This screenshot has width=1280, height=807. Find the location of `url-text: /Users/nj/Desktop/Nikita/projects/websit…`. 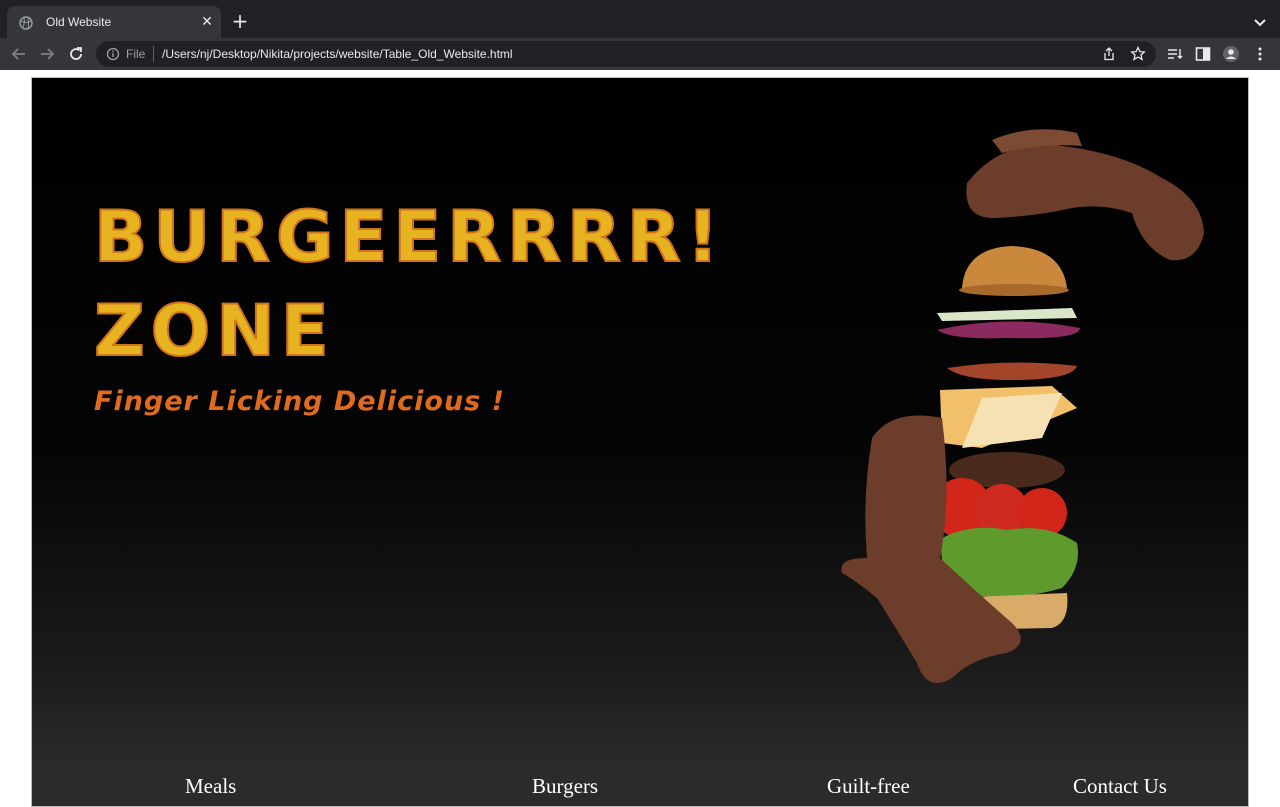

url-text: /Users/nj/Desktop/Nikita/projects/websit… is located at coordinates (337, 54).